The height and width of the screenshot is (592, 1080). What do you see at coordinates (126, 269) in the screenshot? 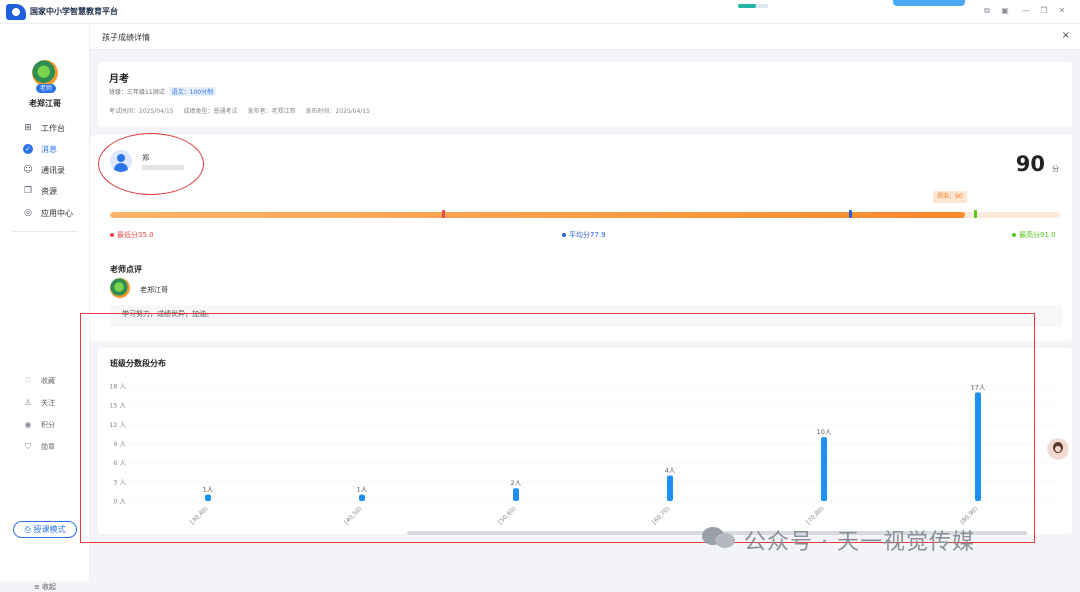
I see `comment-section-title: 老师点评` at bounding box center [126, 269].